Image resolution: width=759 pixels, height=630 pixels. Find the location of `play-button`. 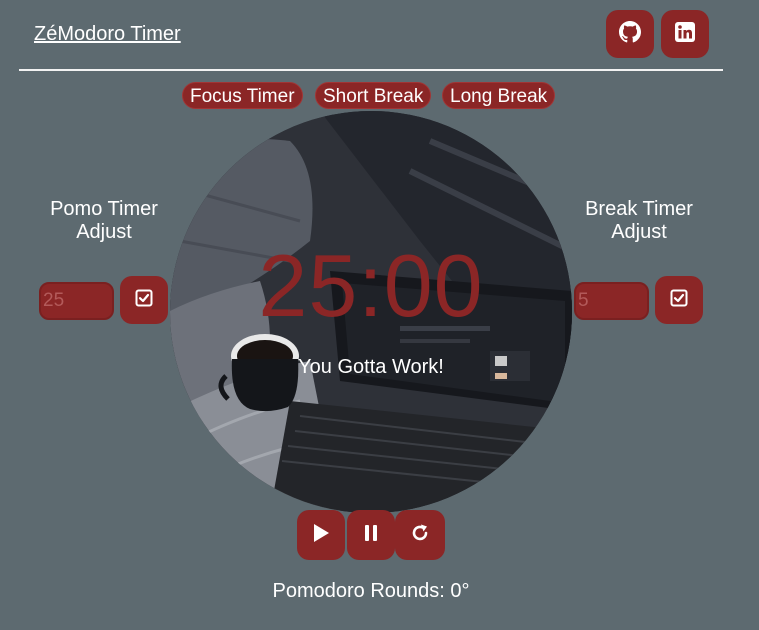

play-button is located at coordinates (321, 535).